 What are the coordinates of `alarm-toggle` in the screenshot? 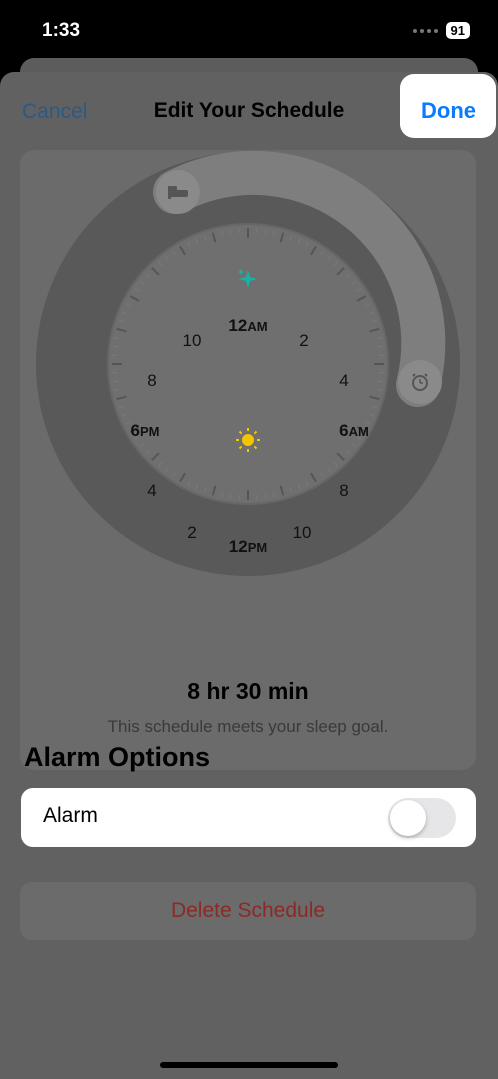 It's located at (422, 818).